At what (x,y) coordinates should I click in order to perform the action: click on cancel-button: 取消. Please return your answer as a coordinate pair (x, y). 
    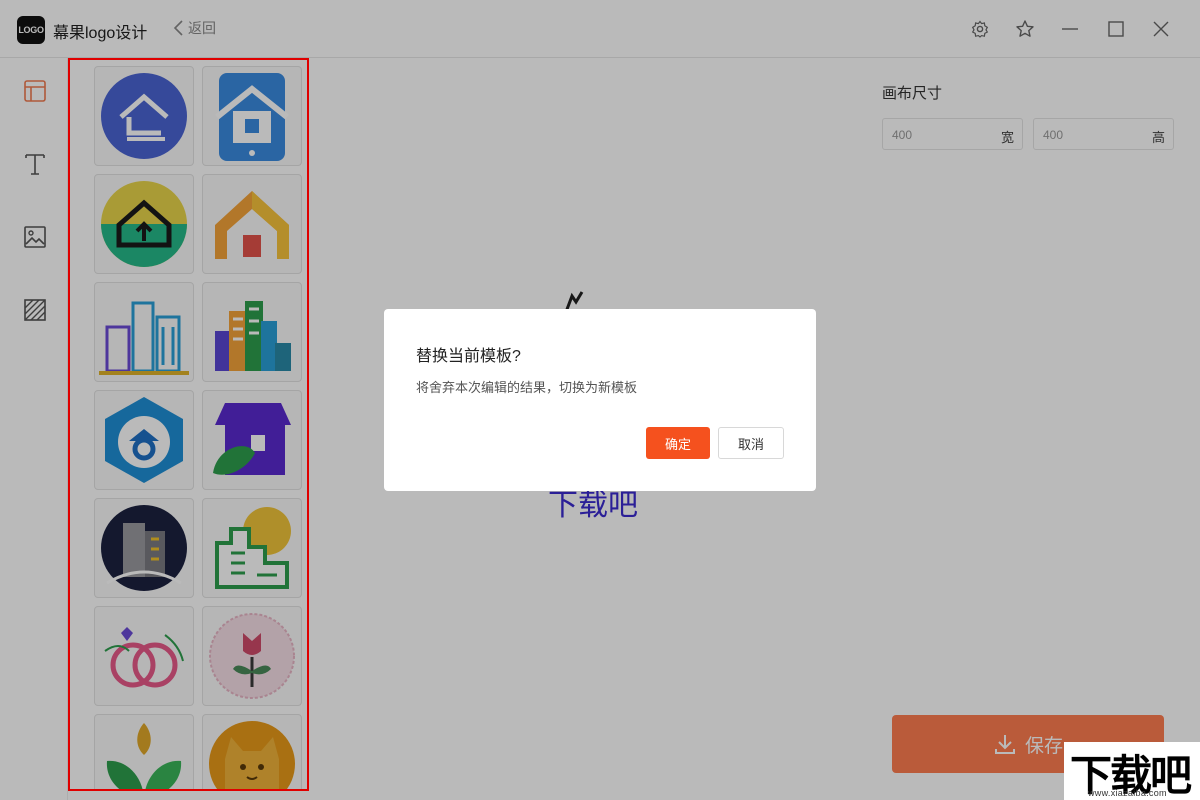
    Looking at the image, I should click on (751, 443).